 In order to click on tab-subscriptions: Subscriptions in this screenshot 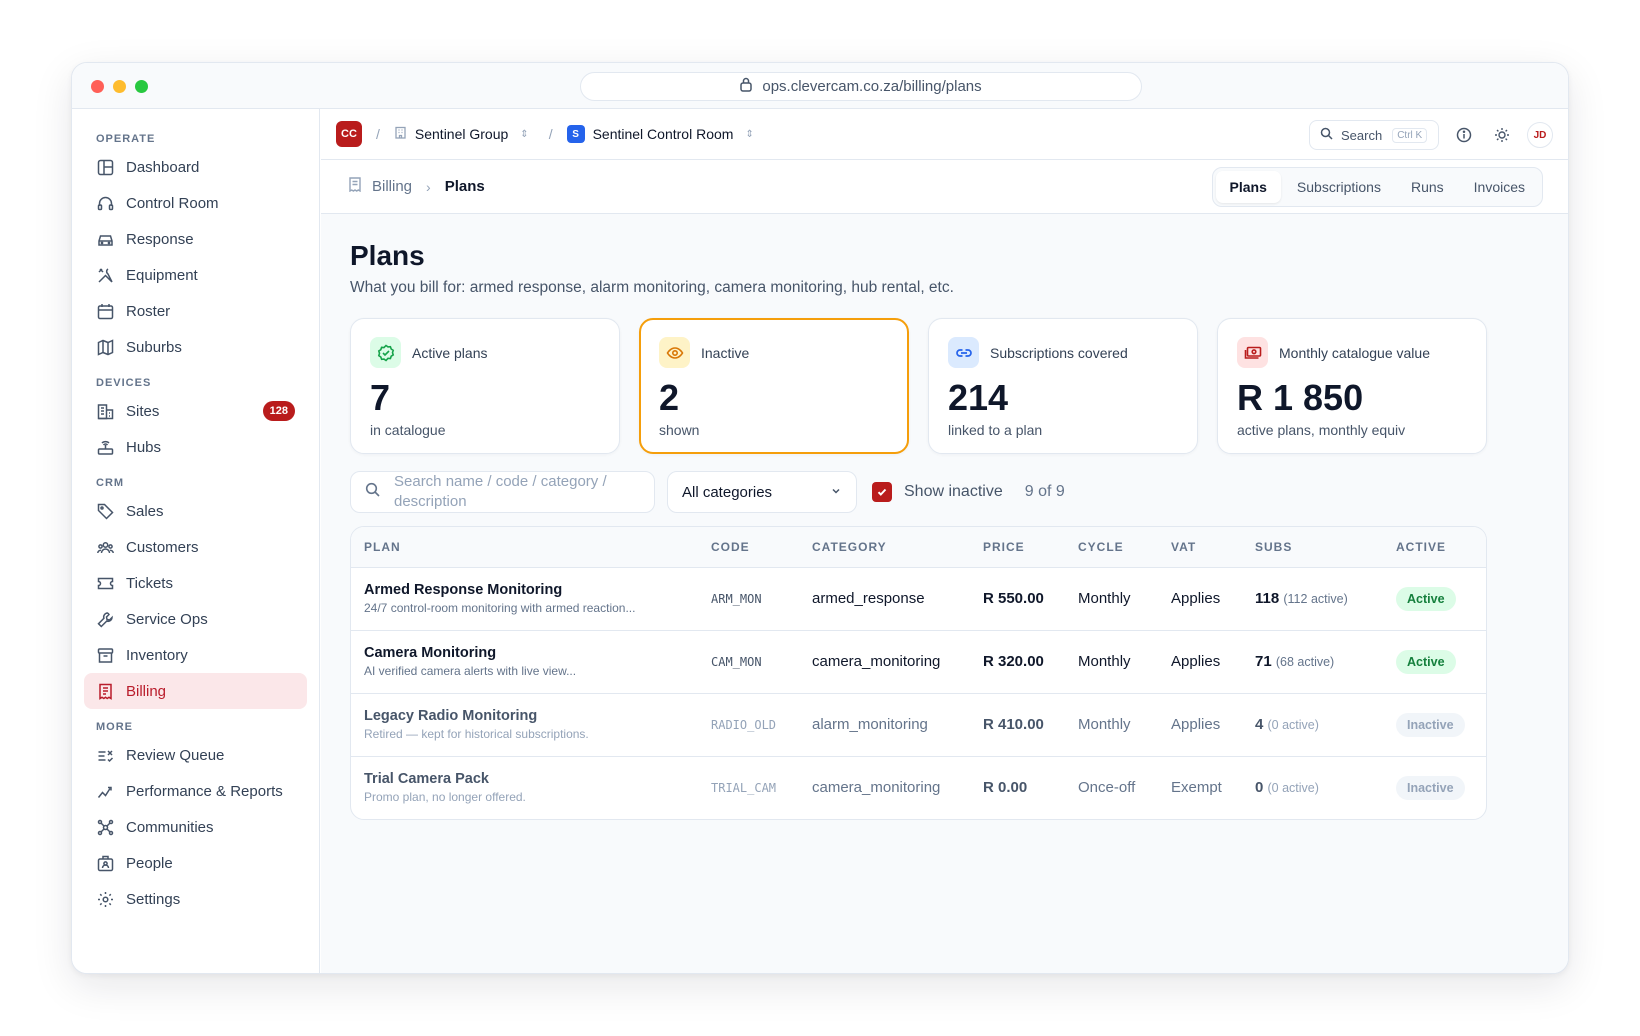, I will do `click(1339, 187)`.